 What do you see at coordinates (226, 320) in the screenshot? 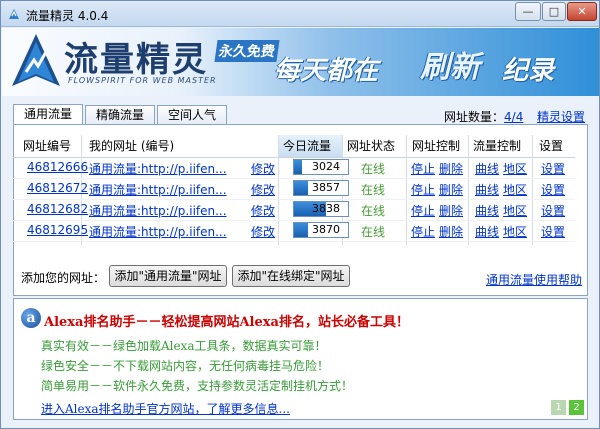
I see `ad-title: Alexa排名助手－－轻松提高网站Alexa排名，站长必备工具！` at bounding box center [226, 320].